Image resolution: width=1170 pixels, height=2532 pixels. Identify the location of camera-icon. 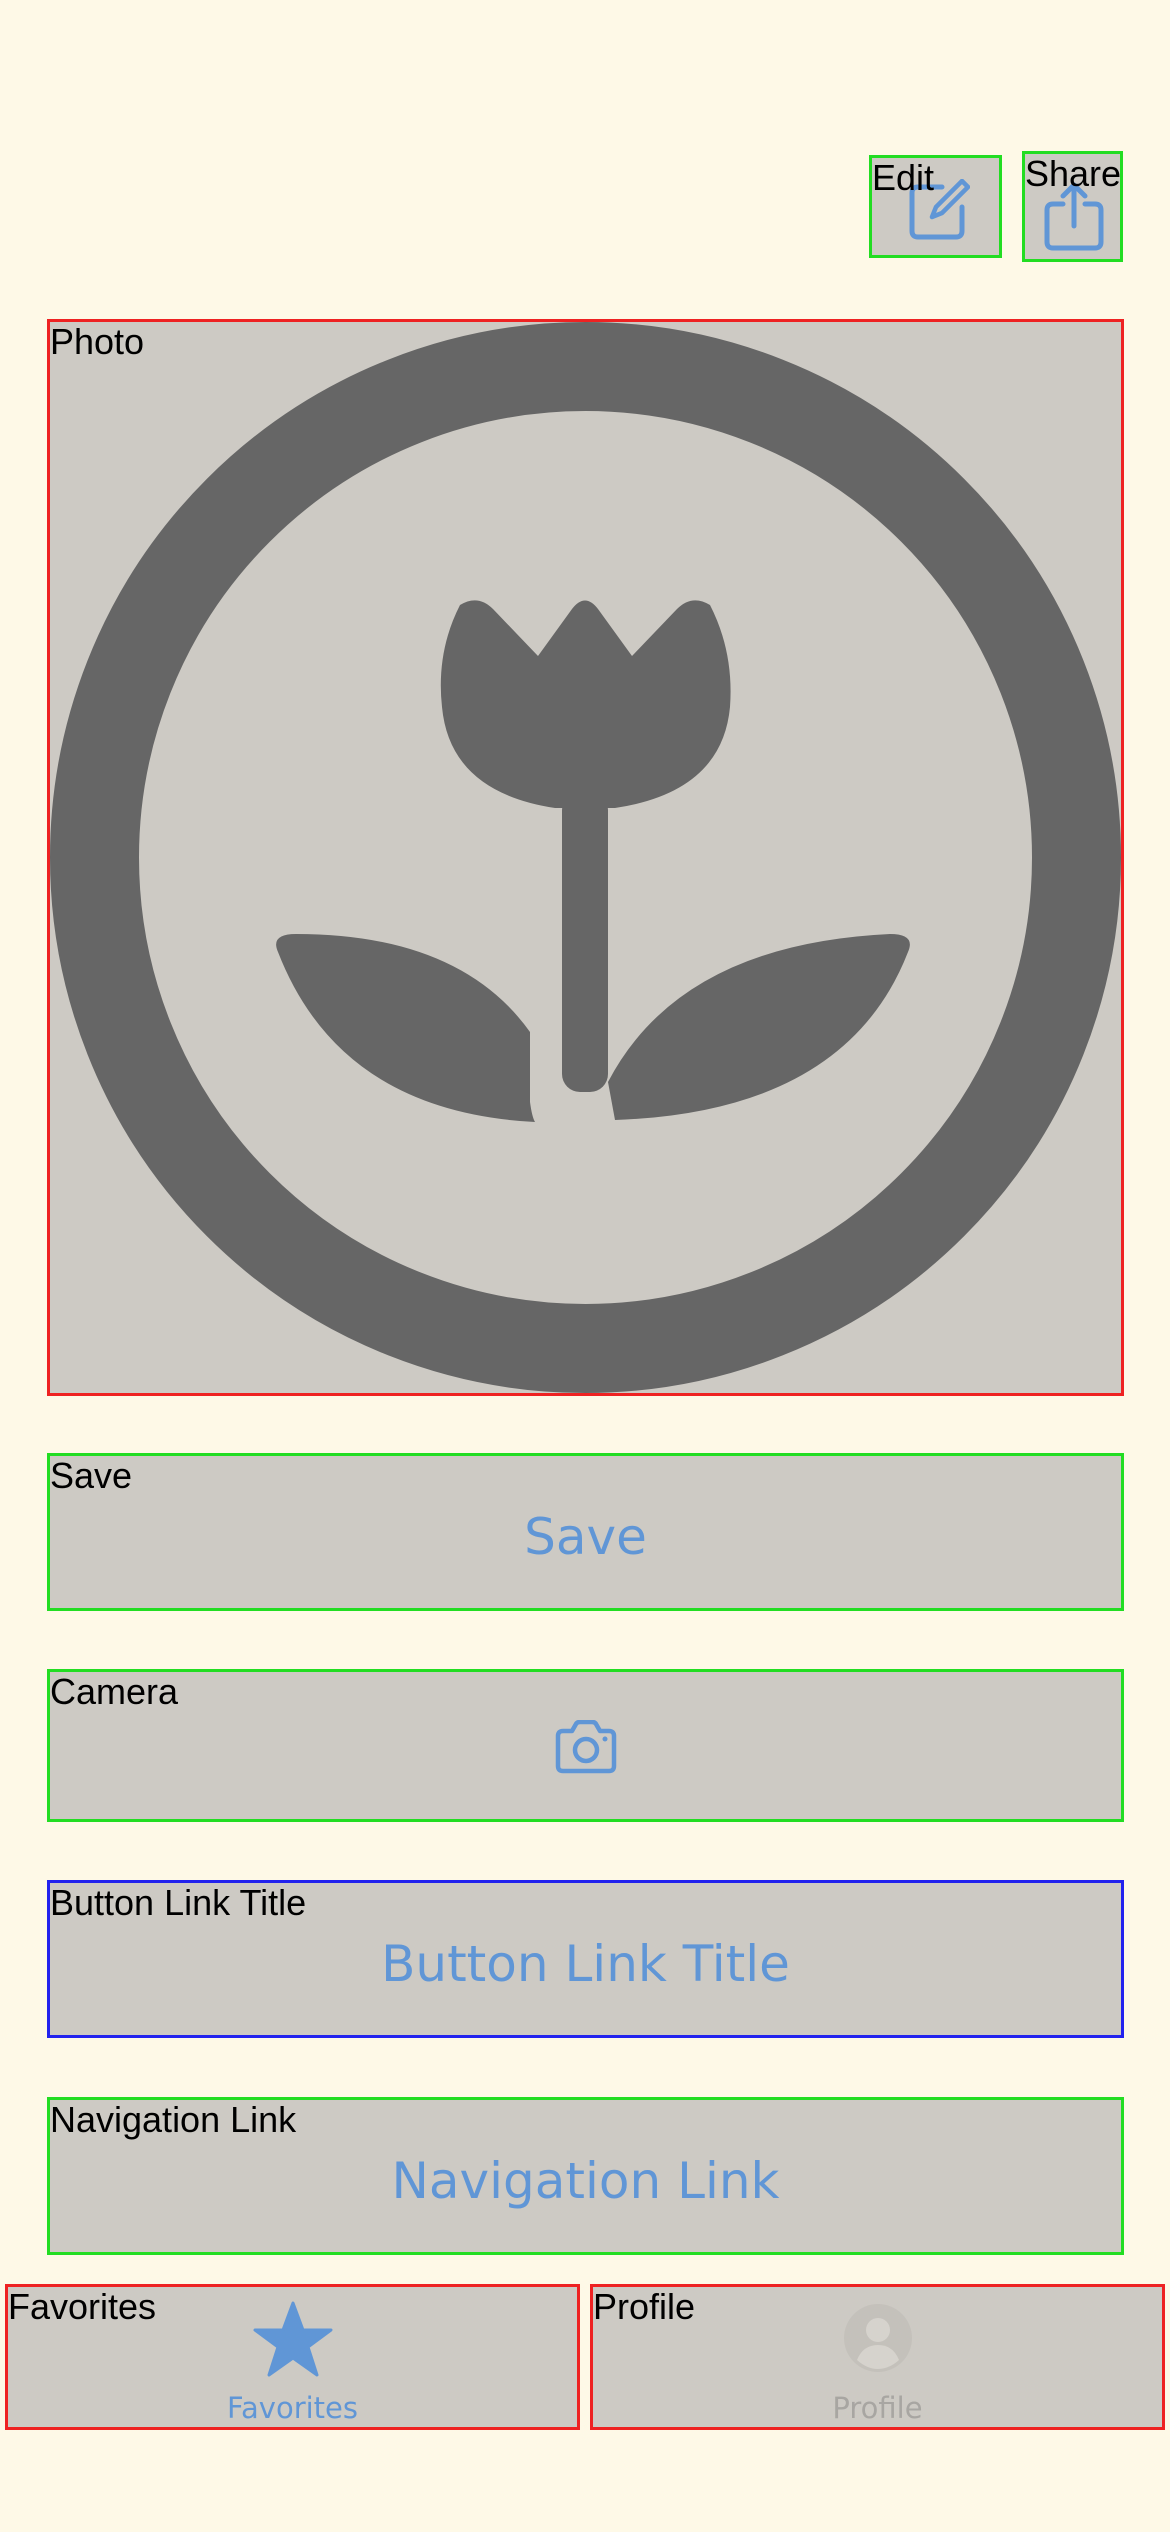
(585, 1747).